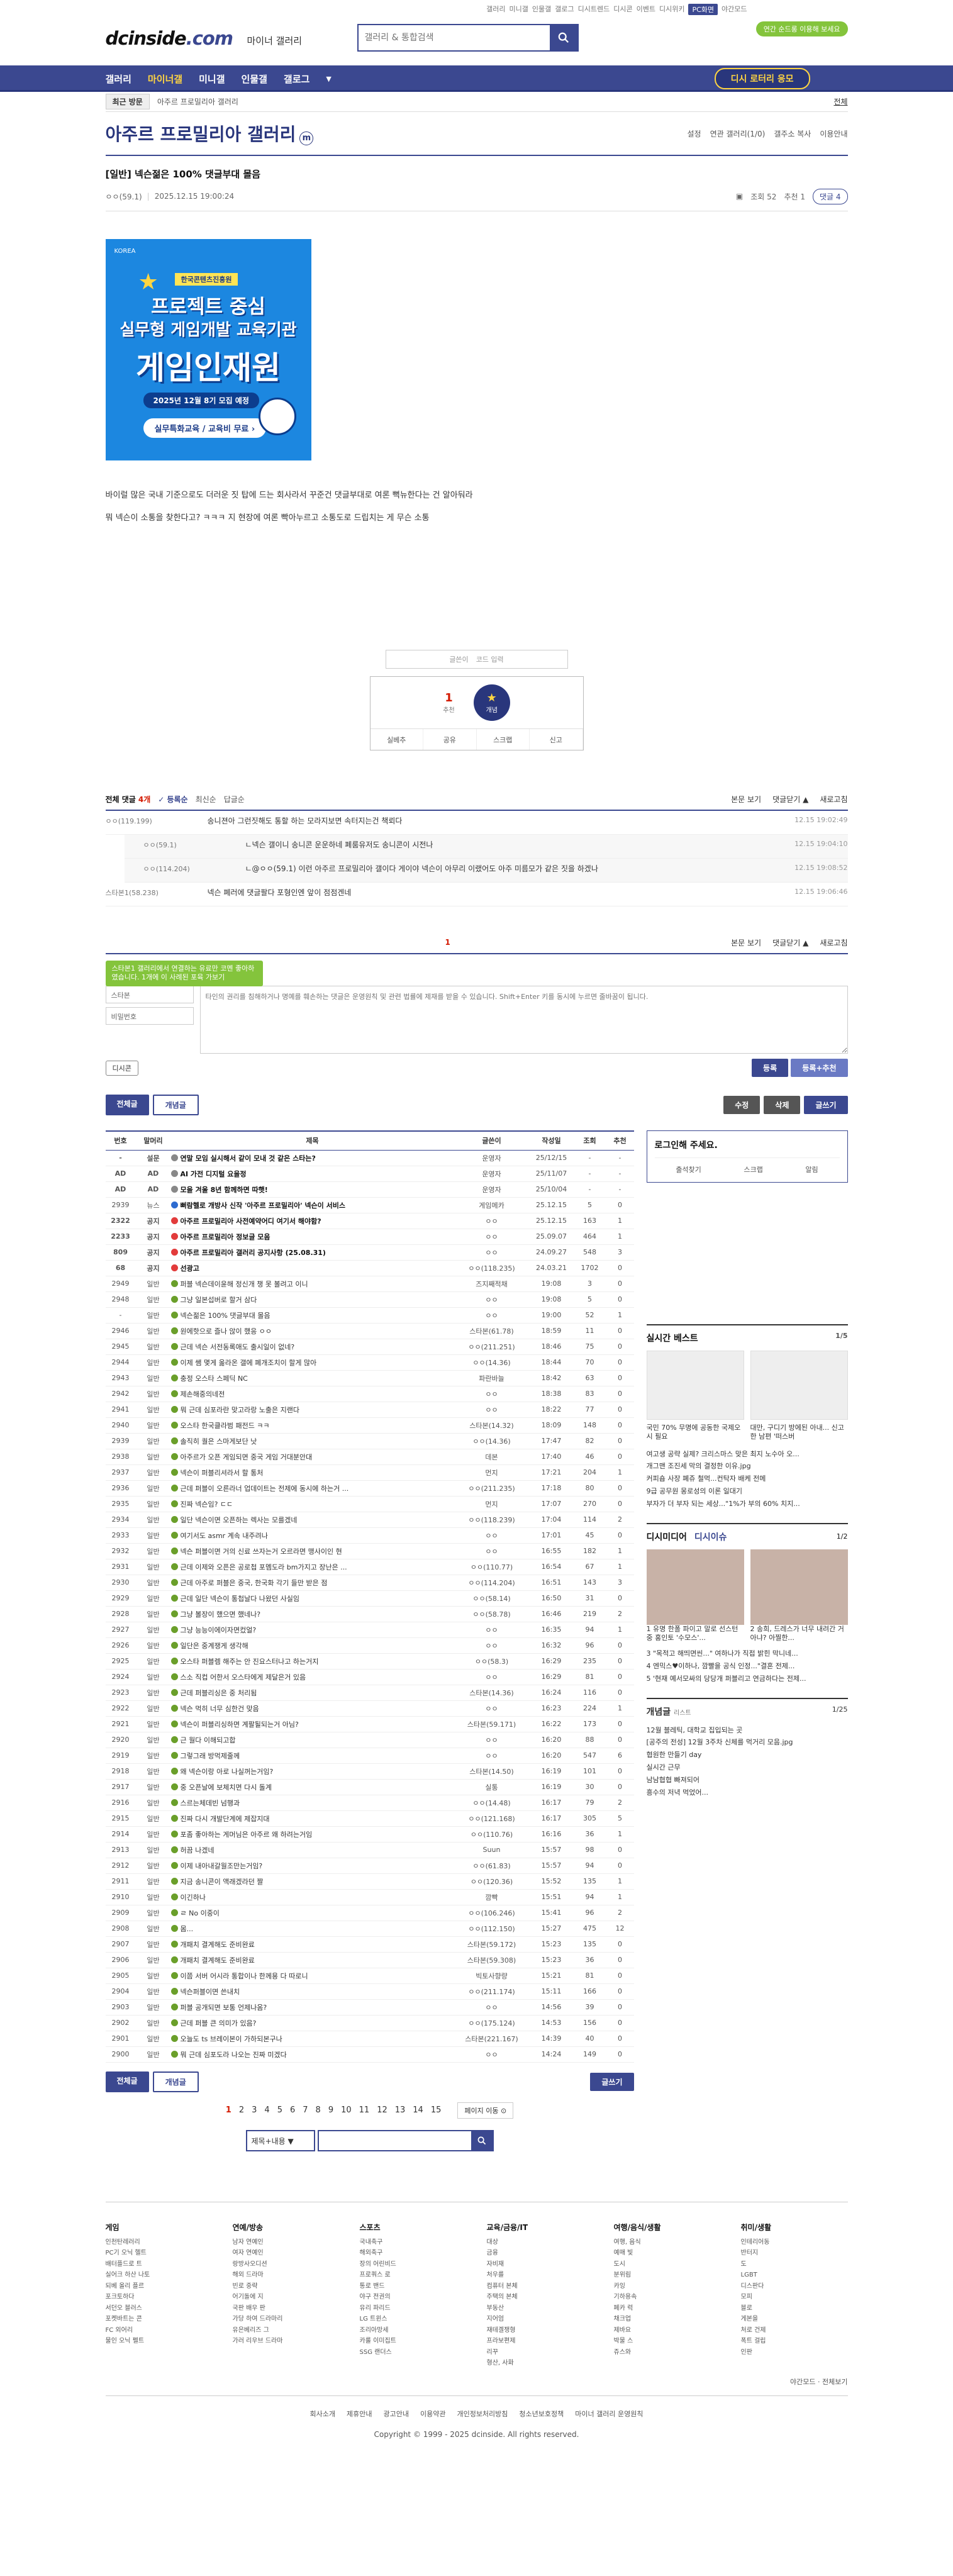  What do you see at coordinates (695, 1396) in the screenshot?
I see `best-card: 국민 70% 무명에 공동한 국제오시 필요` at bounding box center [695, 1396].